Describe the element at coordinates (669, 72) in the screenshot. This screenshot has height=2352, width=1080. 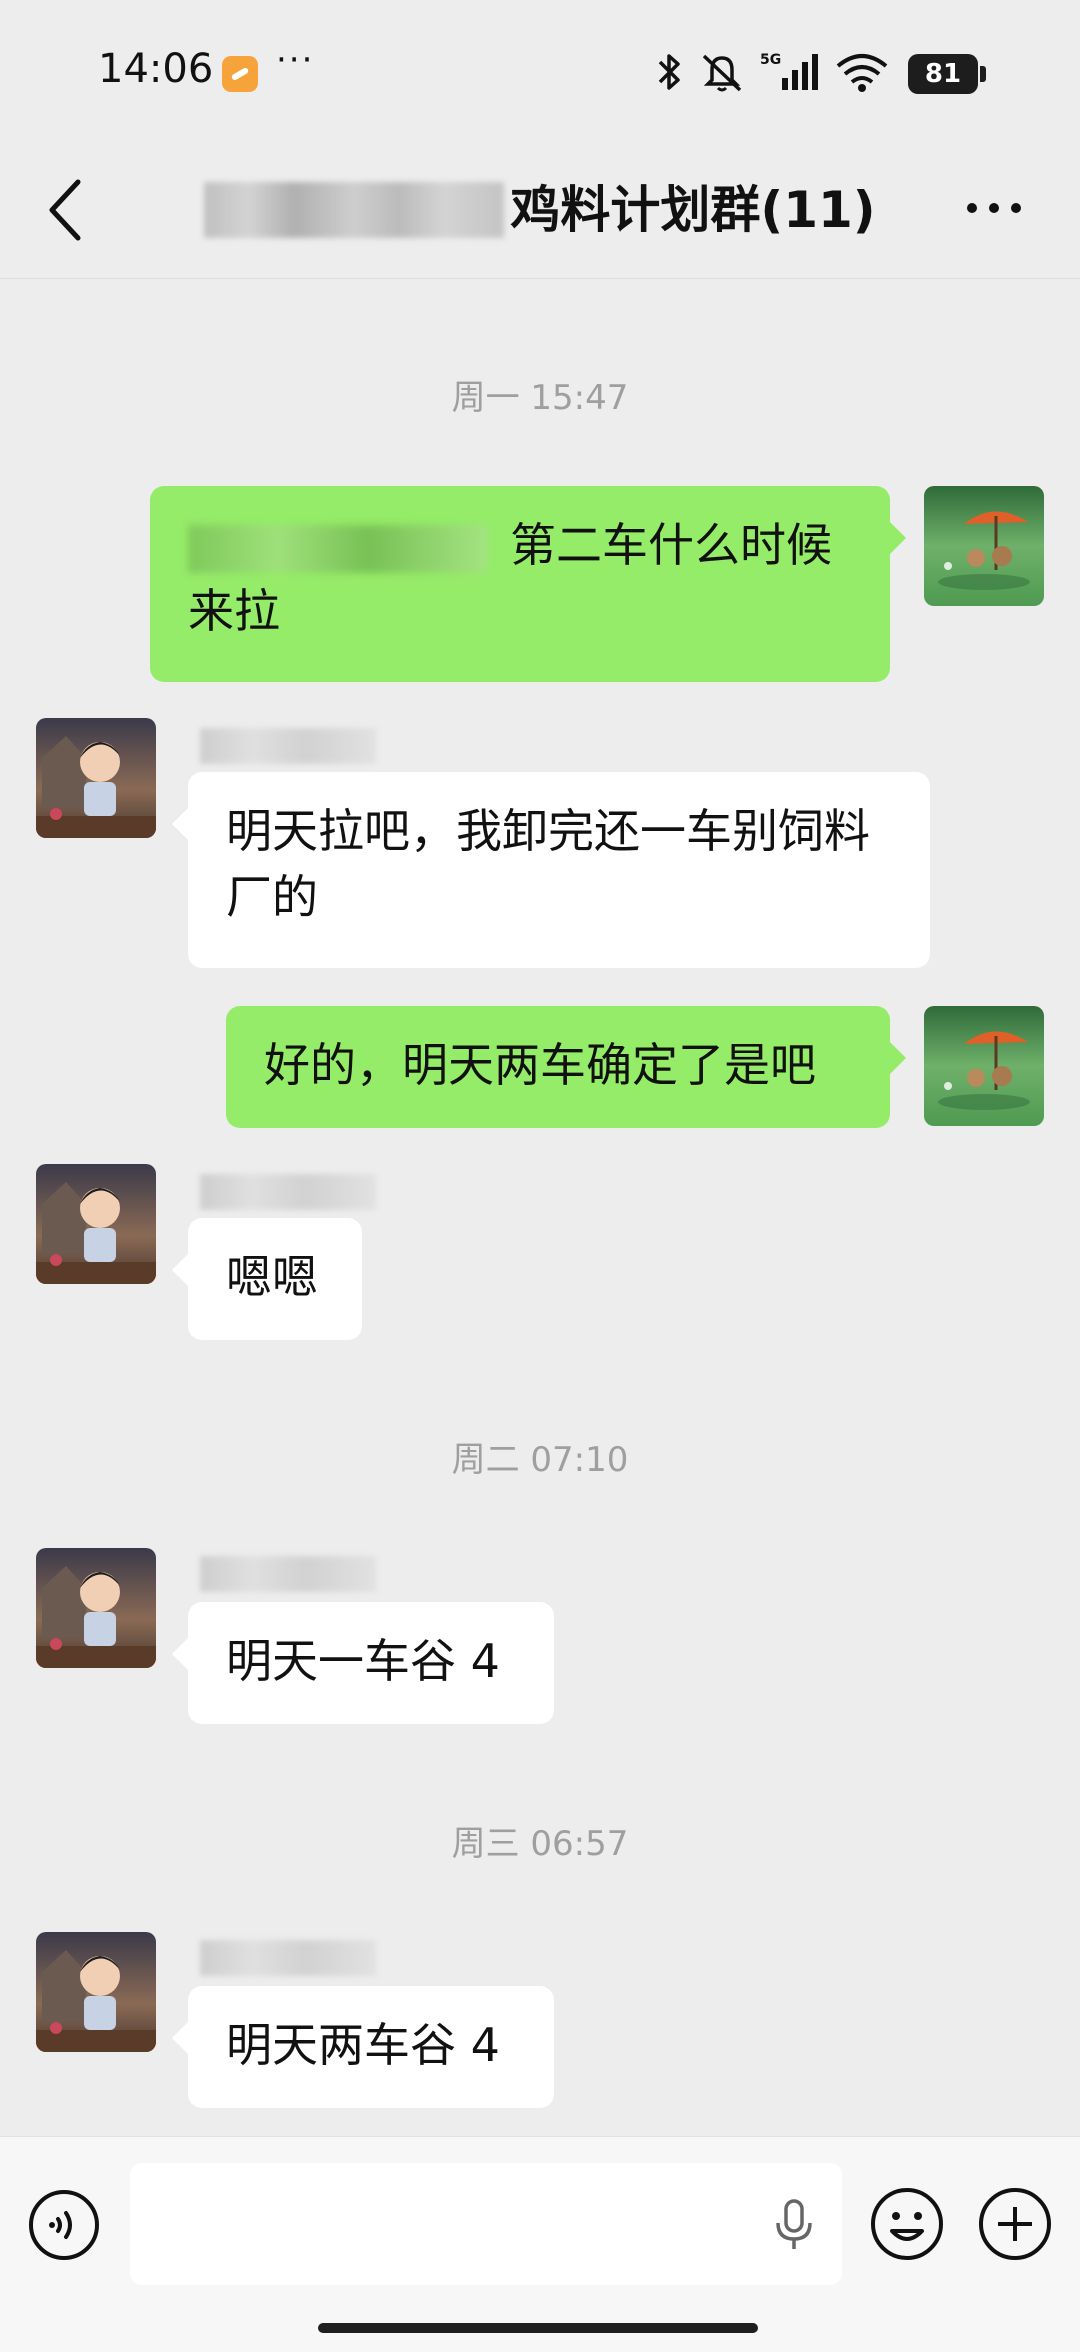
I see `bluetooth-icon` at that location.